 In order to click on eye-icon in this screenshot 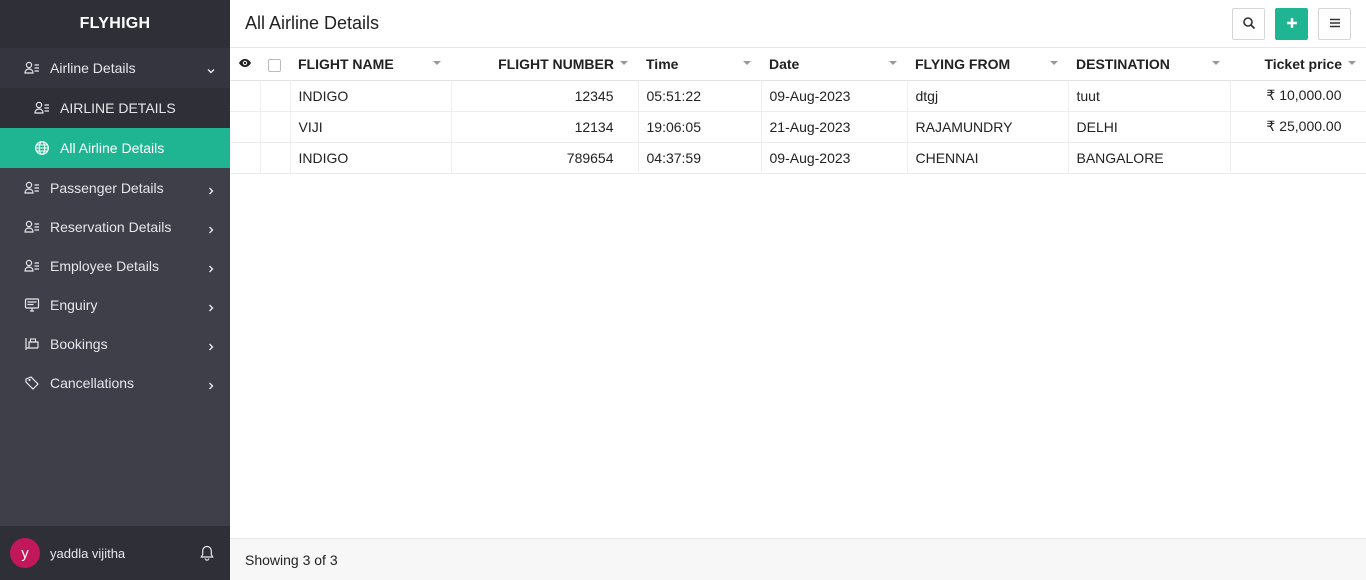, I will do `click(245, 64)`.